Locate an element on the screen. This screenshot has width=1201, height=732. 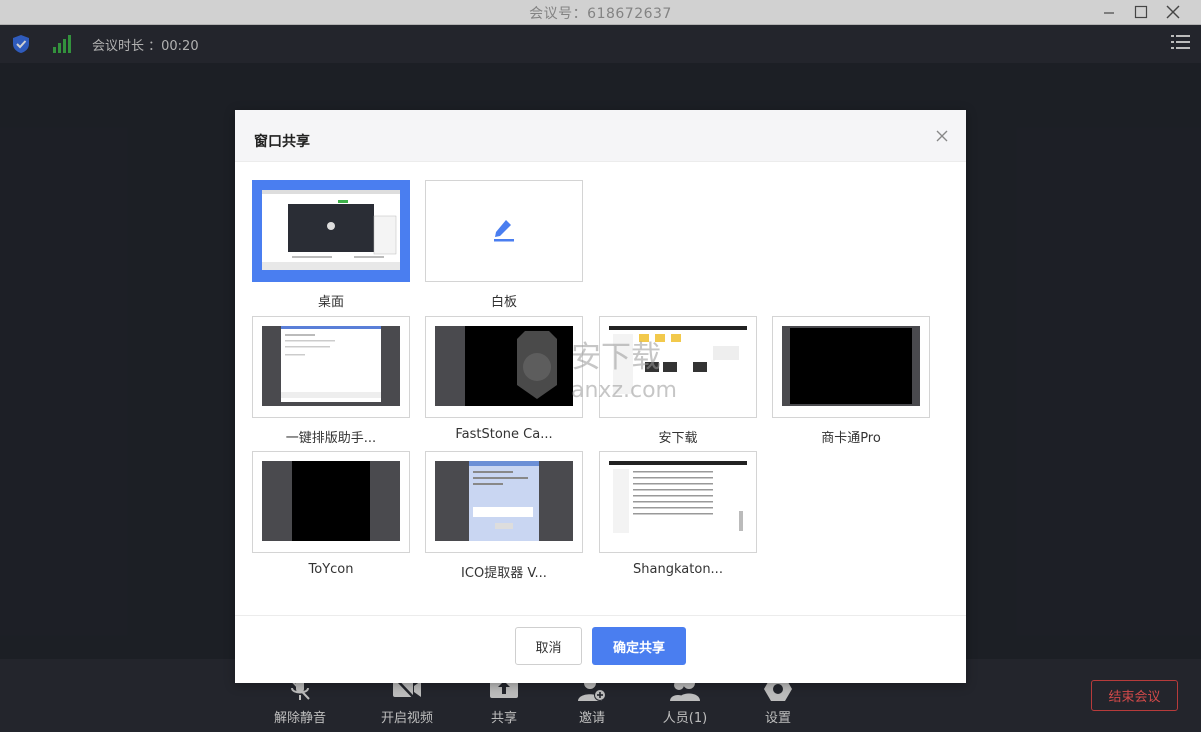
share-item-window-4: 商卡通Pro is located at coordinates (851, 381).